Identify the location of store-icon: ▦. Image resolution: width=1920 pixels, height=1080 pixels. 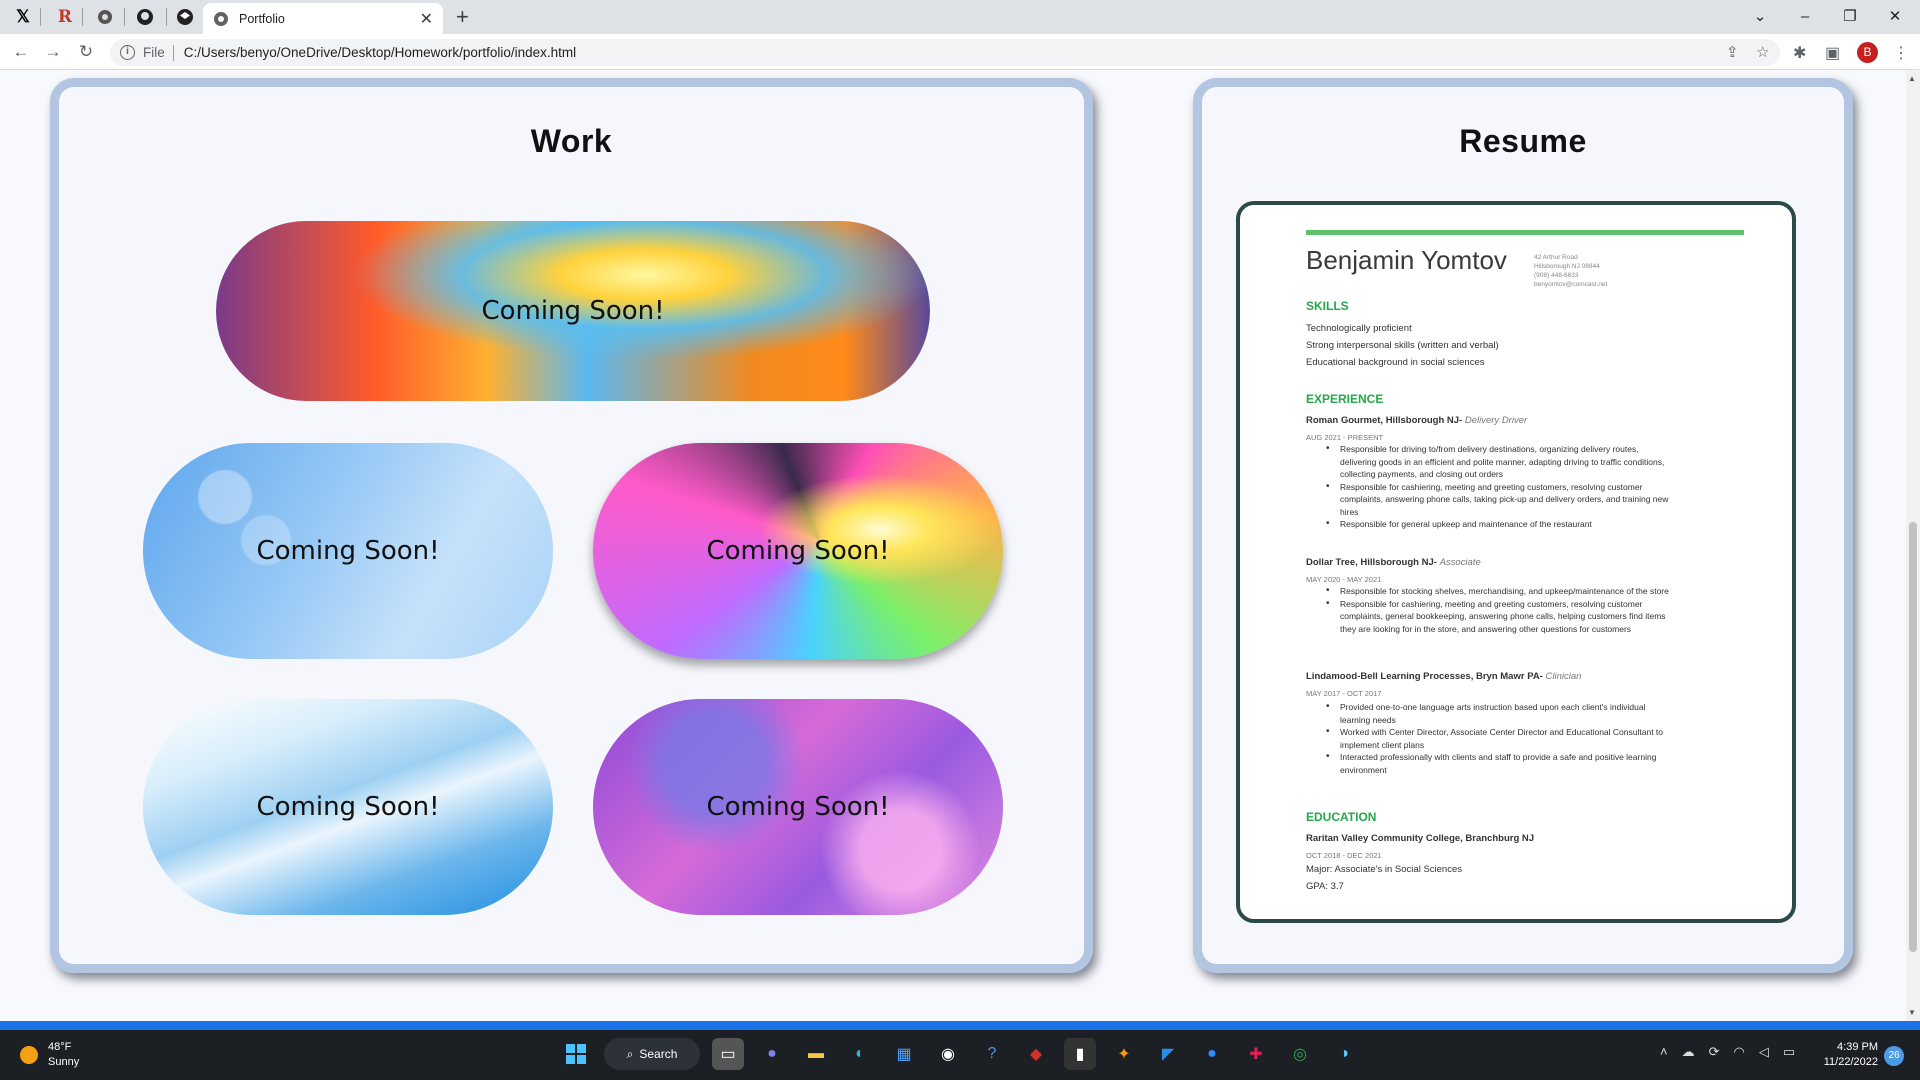
(904, 1054).